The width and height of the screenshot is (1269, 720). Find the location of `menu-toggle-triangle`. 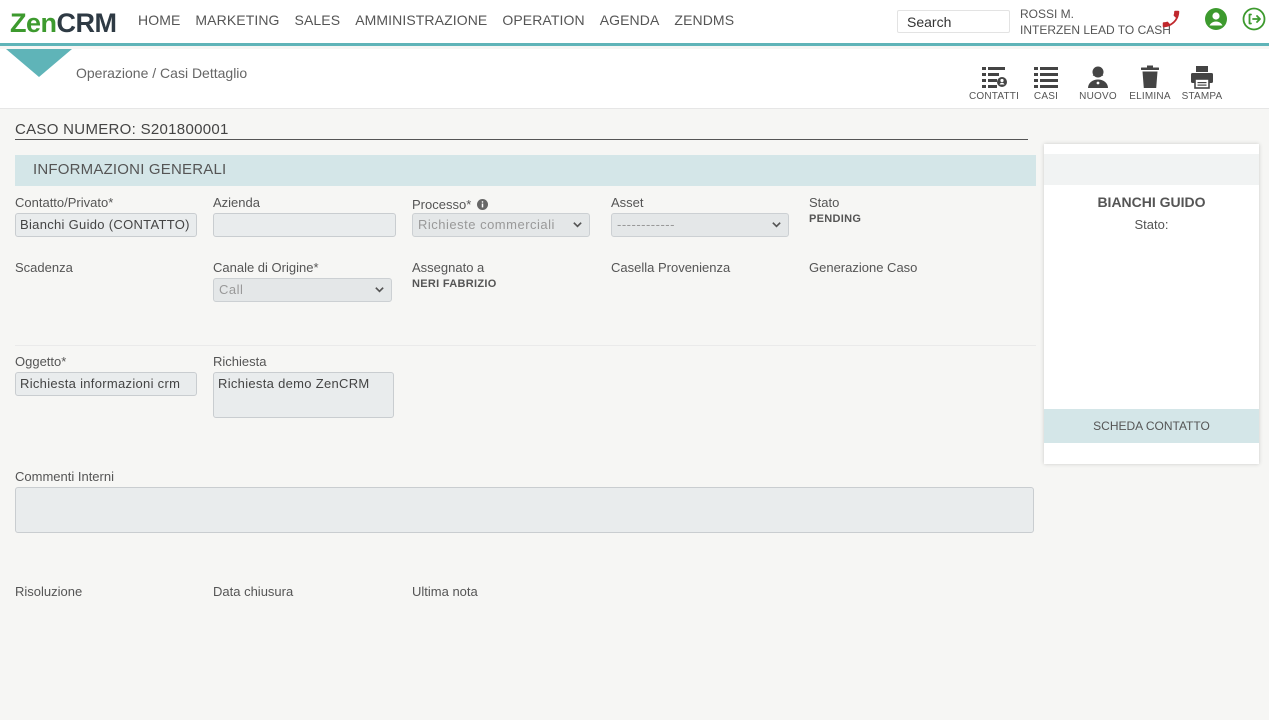

menu-toggle-triangle is located at coordinates (39, 63).